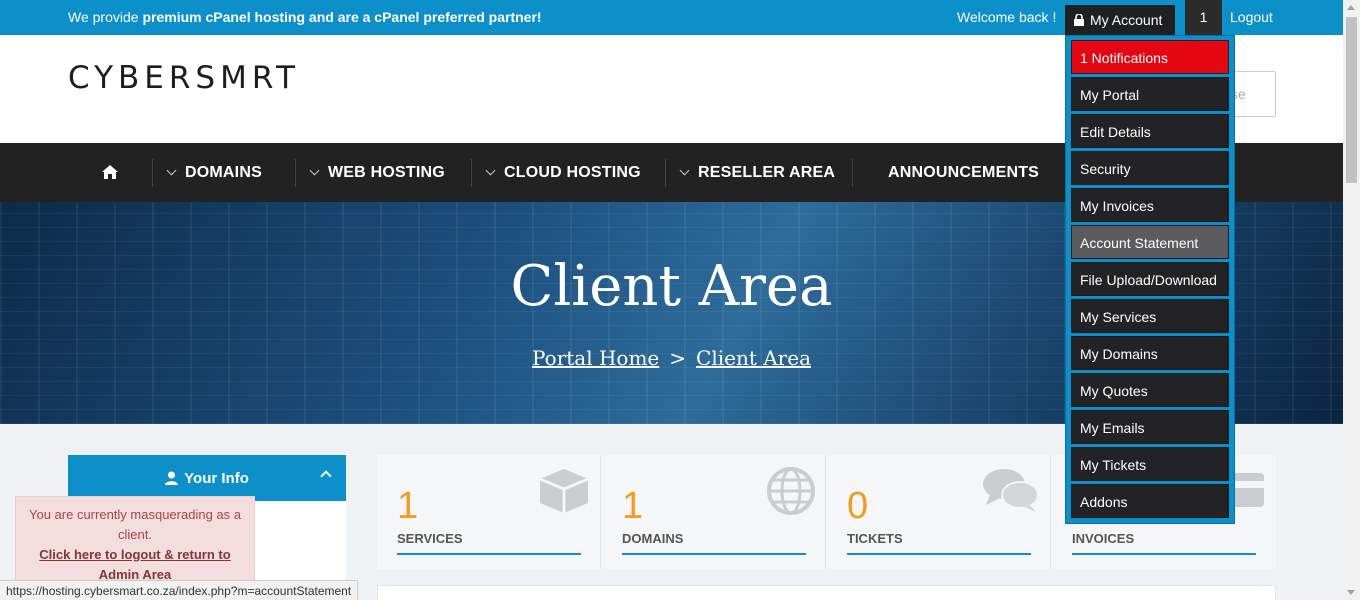  I want to click on box-icon, so click(564, 491).